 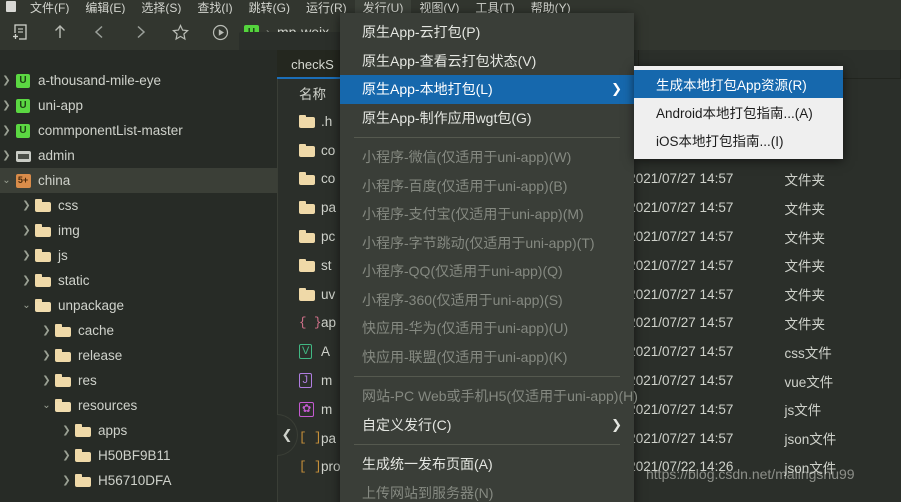 What do you see at coordinates (462, 299) in the screenshot?
I see `menu-item-miniprogram-360: 小程序-360(仅适用于uni-app)(S)` at bounding box center [462, 299].